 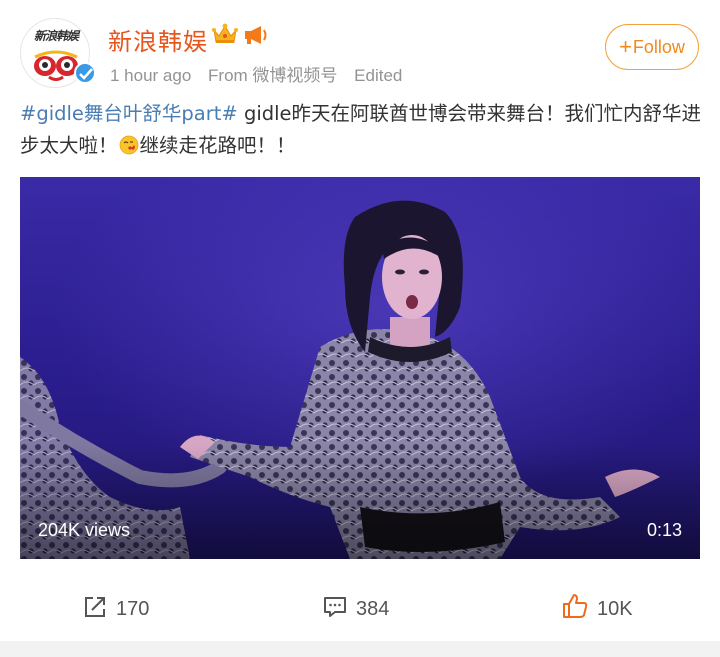 I want to click on post-source: From 微博视频号, so click(x=272, y=75).